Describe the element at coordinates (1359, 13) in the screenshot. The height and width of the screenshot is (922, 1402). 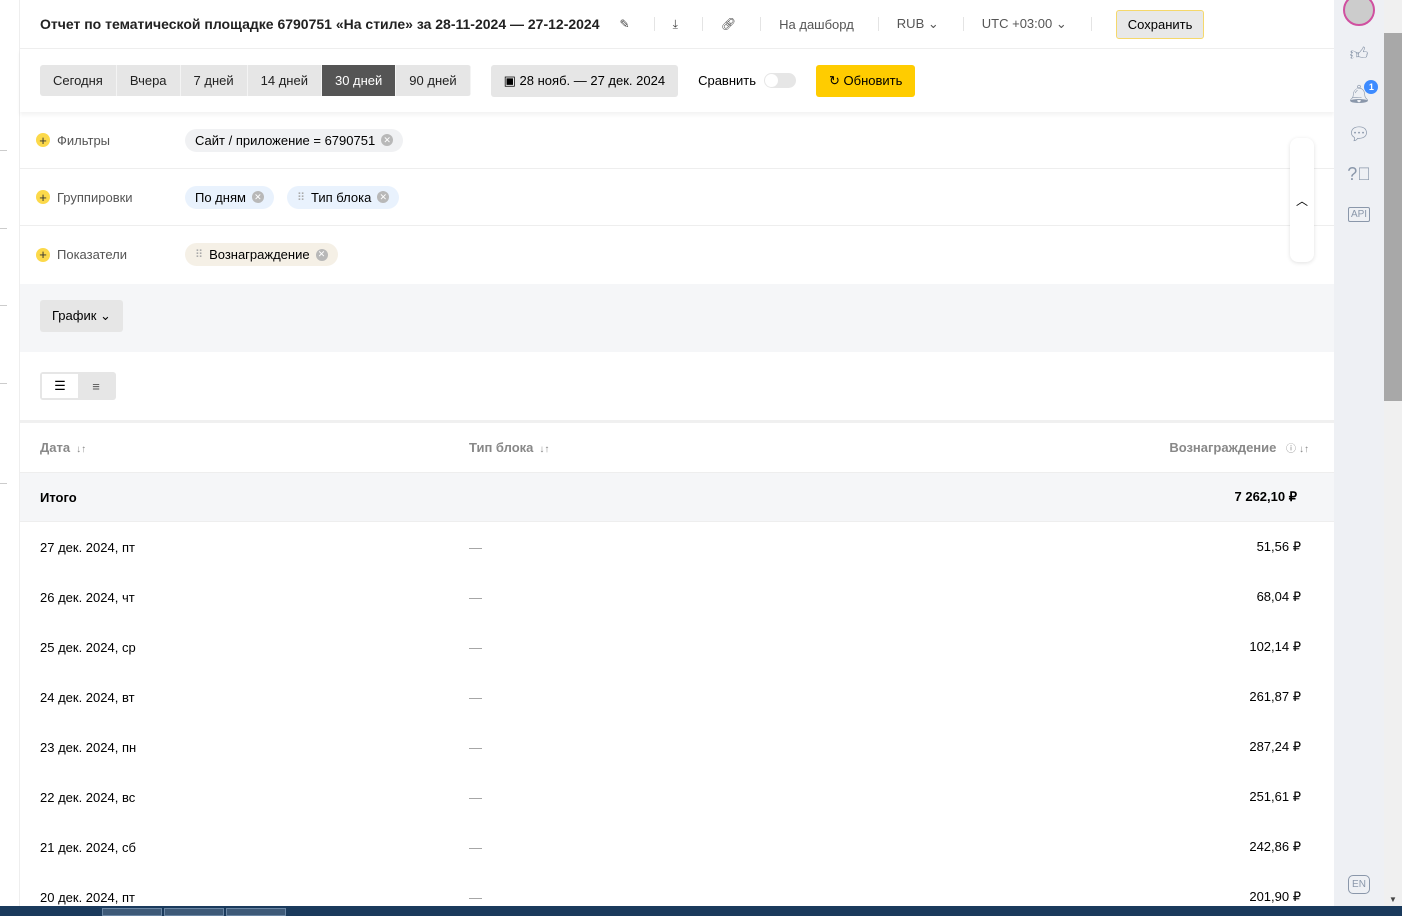
I see `avatar` at that location.